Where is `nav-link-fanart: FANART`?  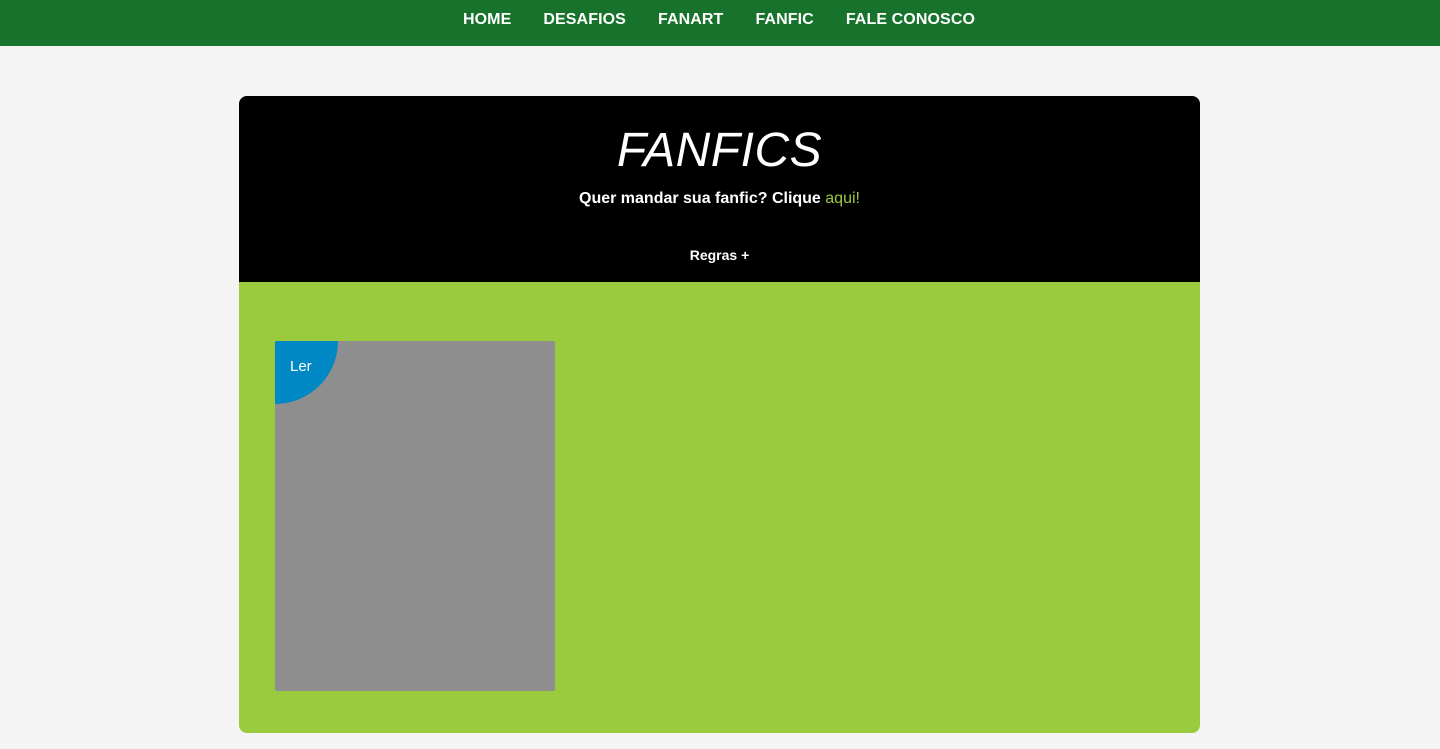
nav-link-fanart: FANART is located at coordinates (690, 19).